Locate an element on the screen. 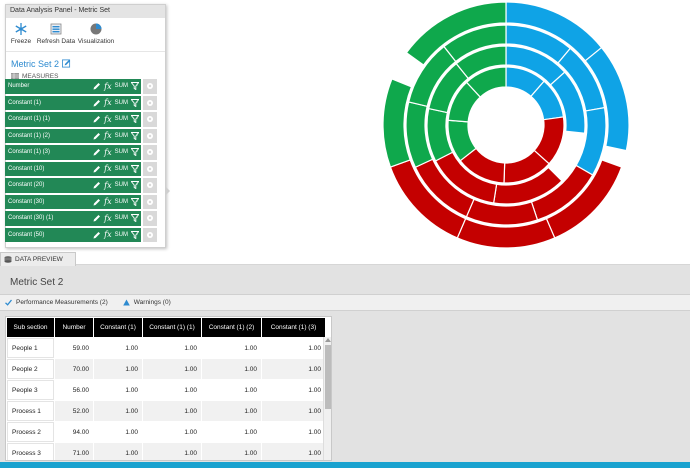 The width and height of the screenshot is (690, 468). grid-vertical-scrollbar is located at coordinates (327, 398).